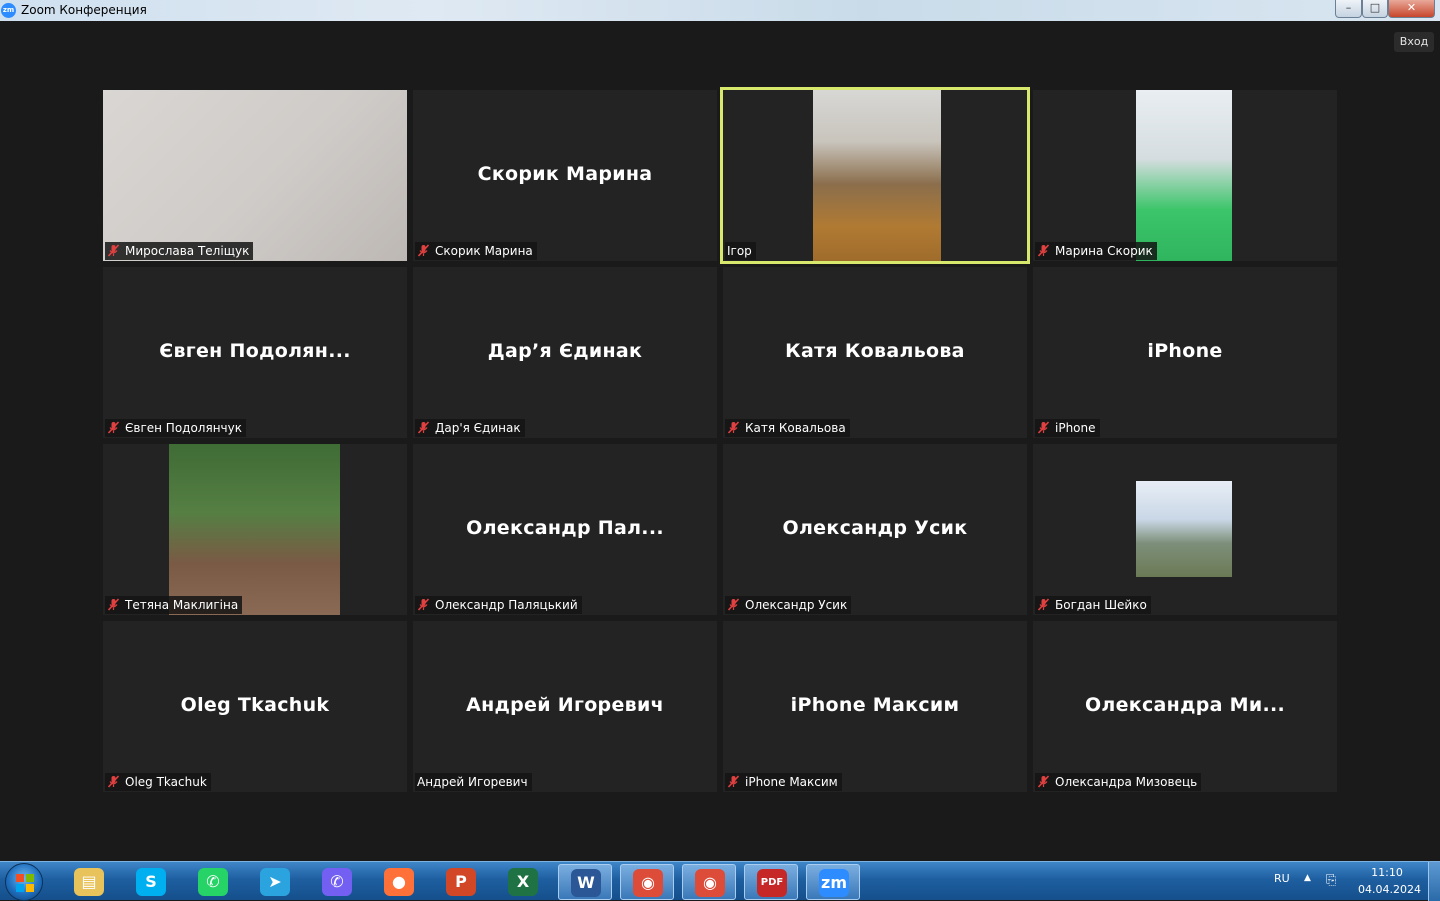 The width and height of the screenshot is (1440, 901). I want to click on start-button, so click(24, 882).